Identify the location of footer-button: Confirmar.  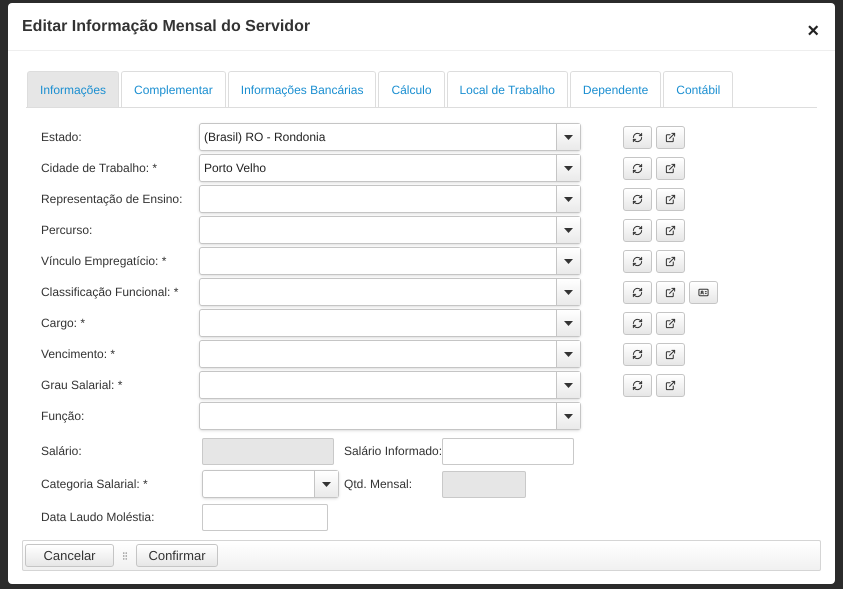
(177, 555).